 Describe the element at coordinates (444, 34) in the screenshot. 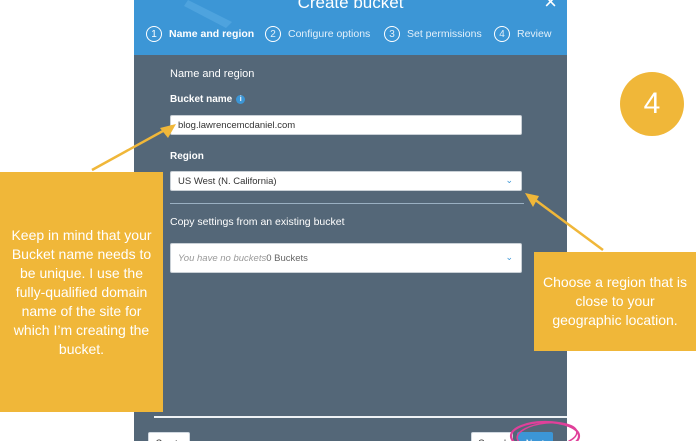

I see `step-label: Set permissions` at that location.